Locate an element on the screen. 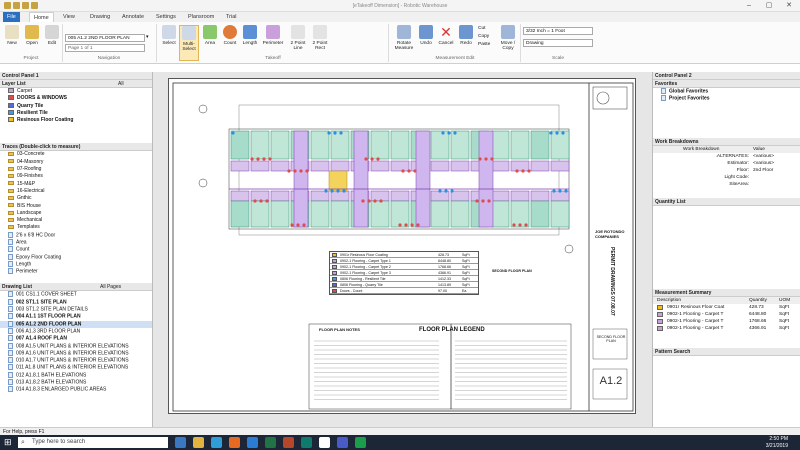 The width and height of the screenshot is (800, 450). excel-icon is located at coordinates (270, 442).